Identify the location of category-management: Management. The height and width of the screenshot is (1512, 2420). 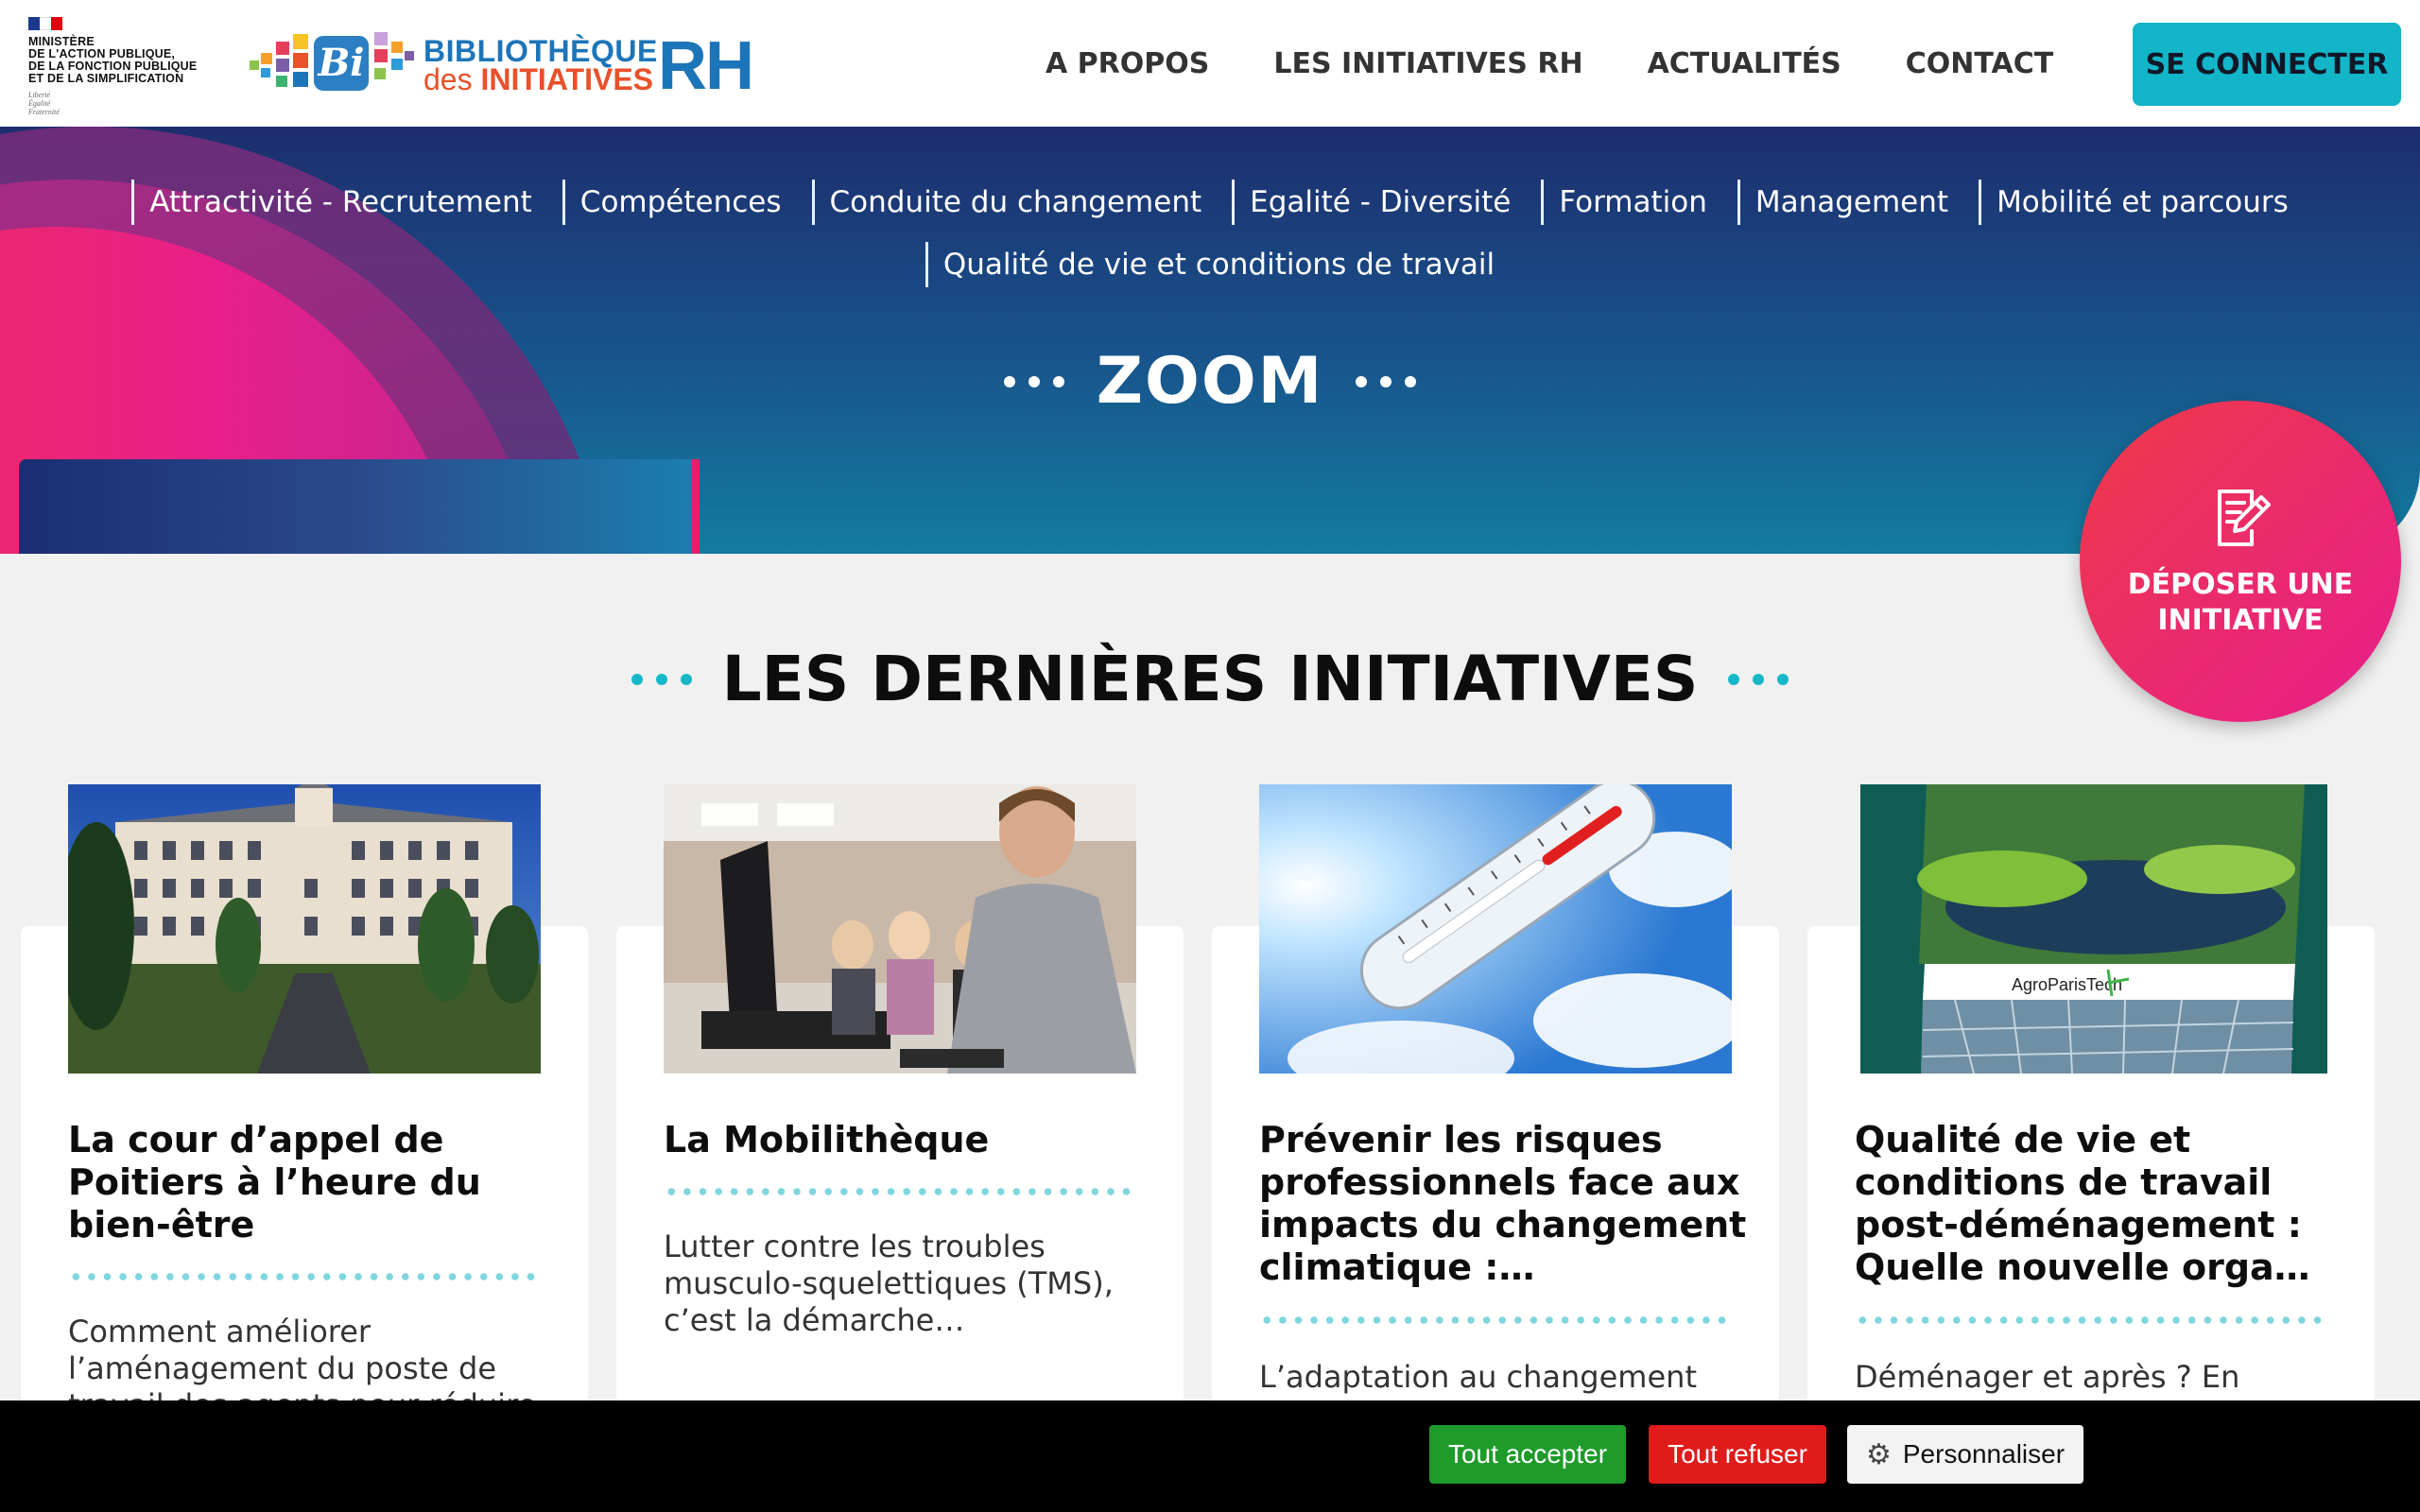
(1843, 202).